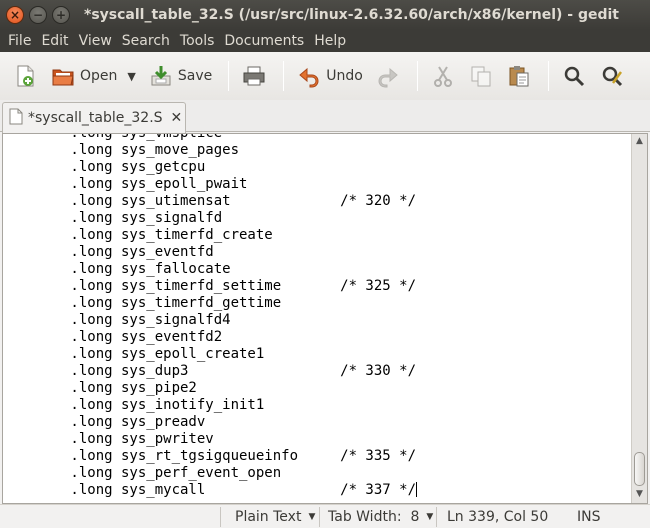 The height and width of the screenshot is (528, 650). What do you see at coordinates (317, 388) in the screenshot?
I see `code-line: .long sys_pipe2` at bounding box center [317, 388].